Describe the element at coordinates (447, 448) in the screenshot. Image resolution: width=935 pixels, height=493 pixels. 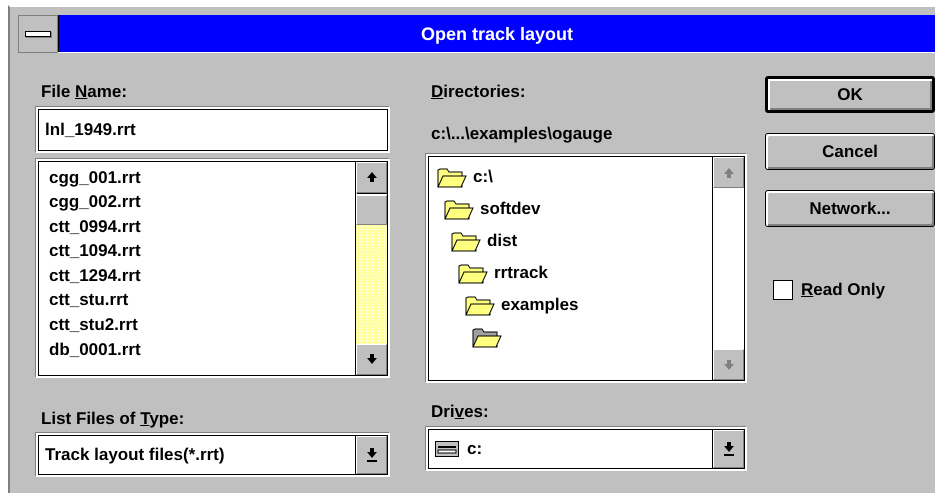
I see `drive-icon` at that location.